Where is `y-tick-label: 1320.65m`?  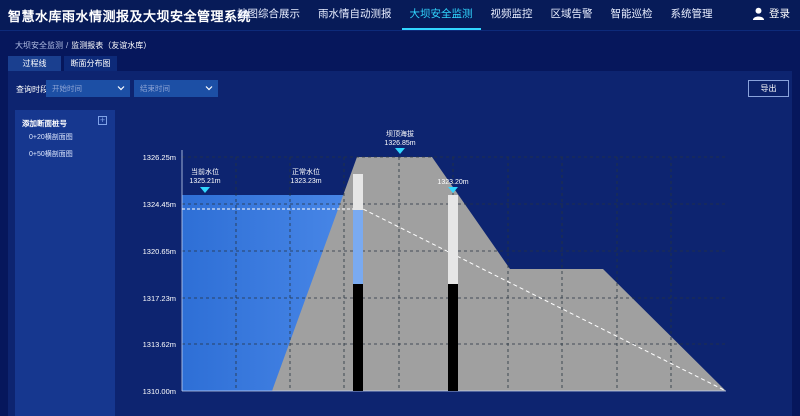 y-tick-label: 1320.65m is located at coordinates (159, 251).